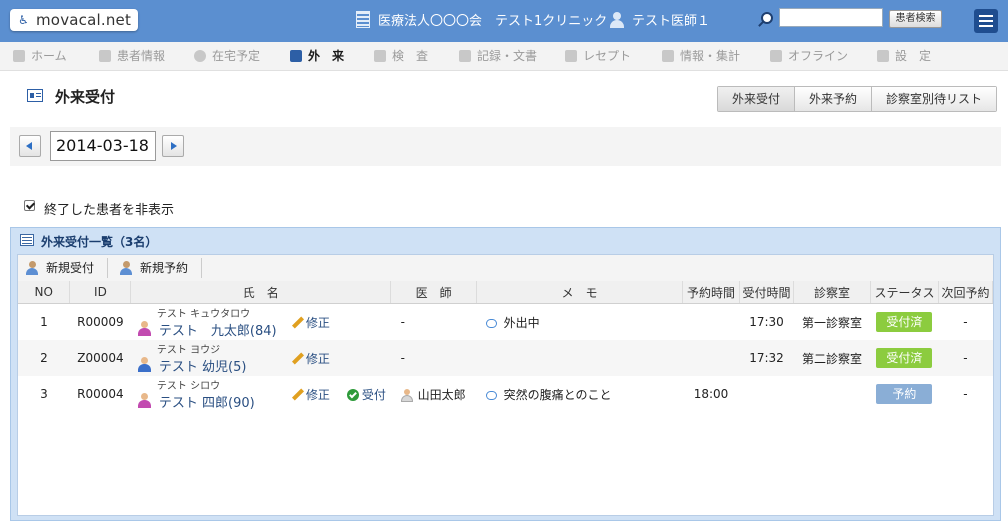  What do you see at coordinates (29, 205) in the screenshot?
I see `hide-finished-checkbox` at bounding box center [29, 205].